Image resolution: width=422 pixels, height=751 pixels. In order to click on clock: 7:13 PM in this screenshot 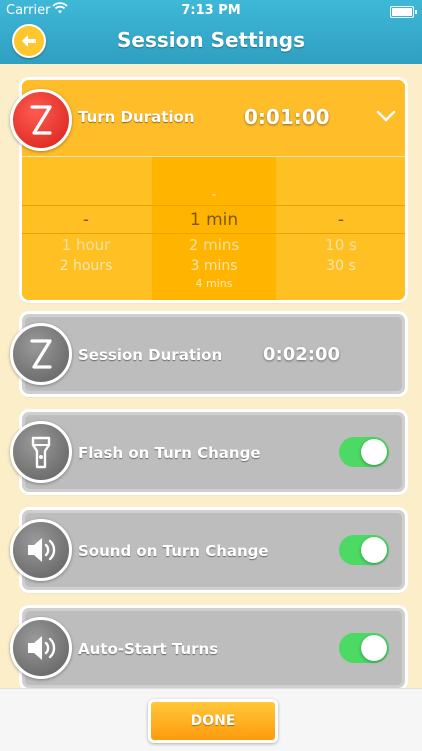, I will do `click(211, 10)`.